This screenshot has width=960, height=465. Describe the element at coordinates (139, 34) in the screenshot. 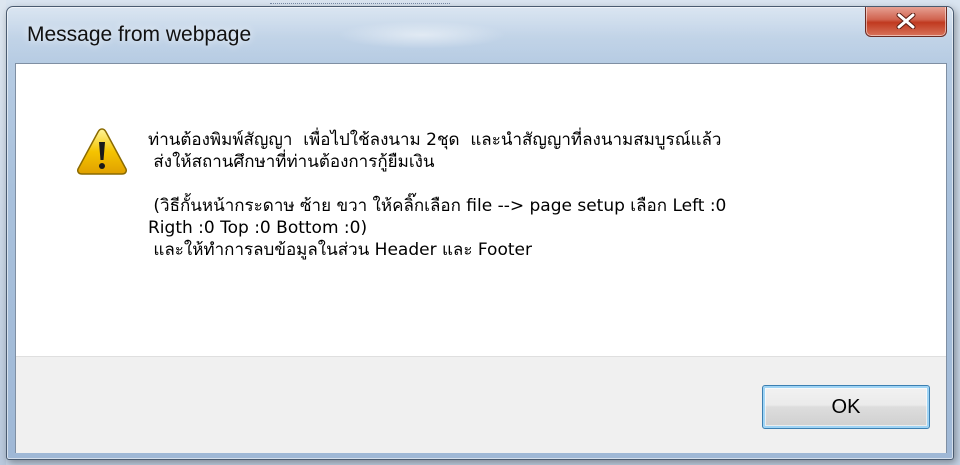

I see `dialog-title: Message from webpage` at that location.